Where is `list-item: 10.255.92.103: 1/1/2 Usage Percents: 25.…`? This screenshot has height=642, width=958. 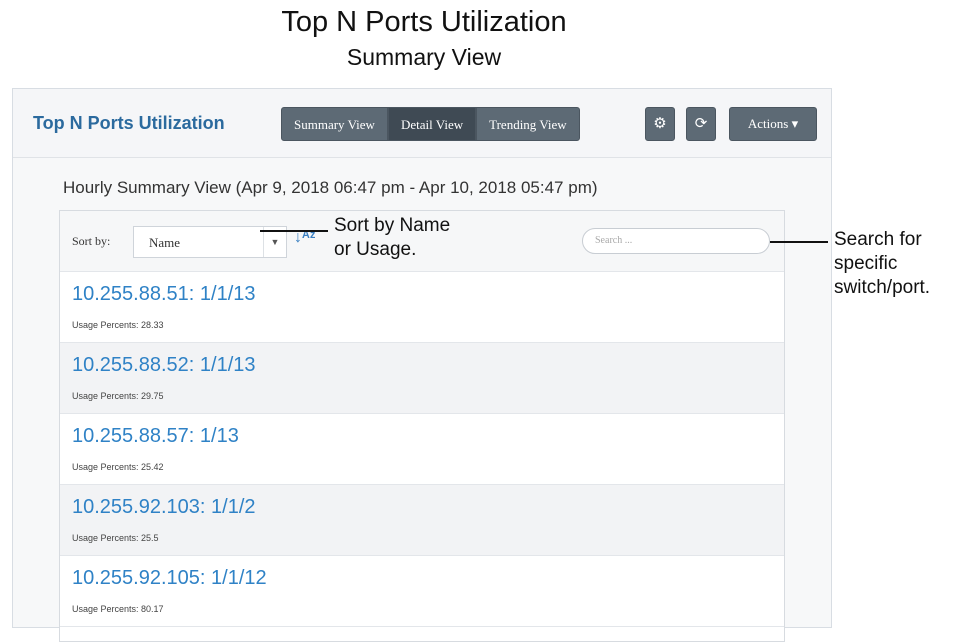
list-item: 10.255.92.103: 1/1/2 Usage Percents: 25.… is located at coordinates (422, 520).